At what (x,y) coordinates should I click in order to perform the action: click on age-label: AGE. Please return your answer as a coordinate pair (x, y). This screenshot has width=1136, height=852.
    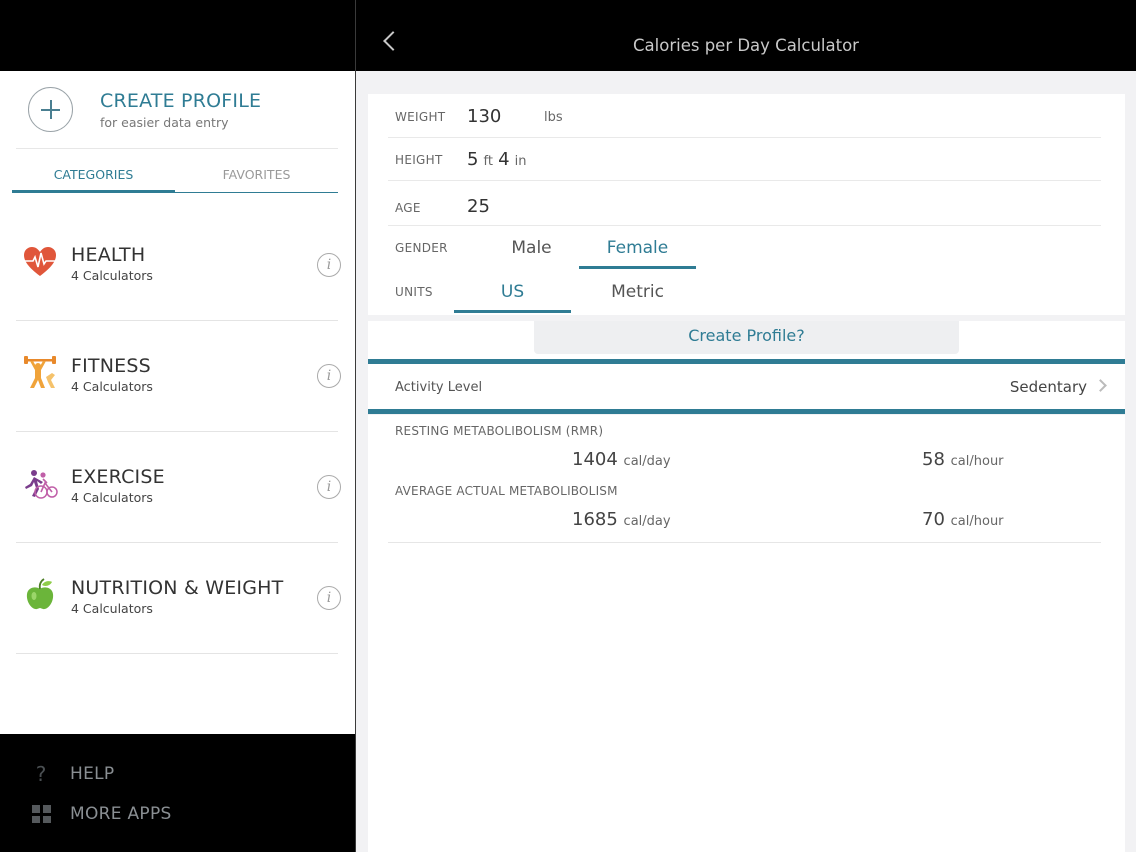
    Looking at the image, I should click on (408, 208).